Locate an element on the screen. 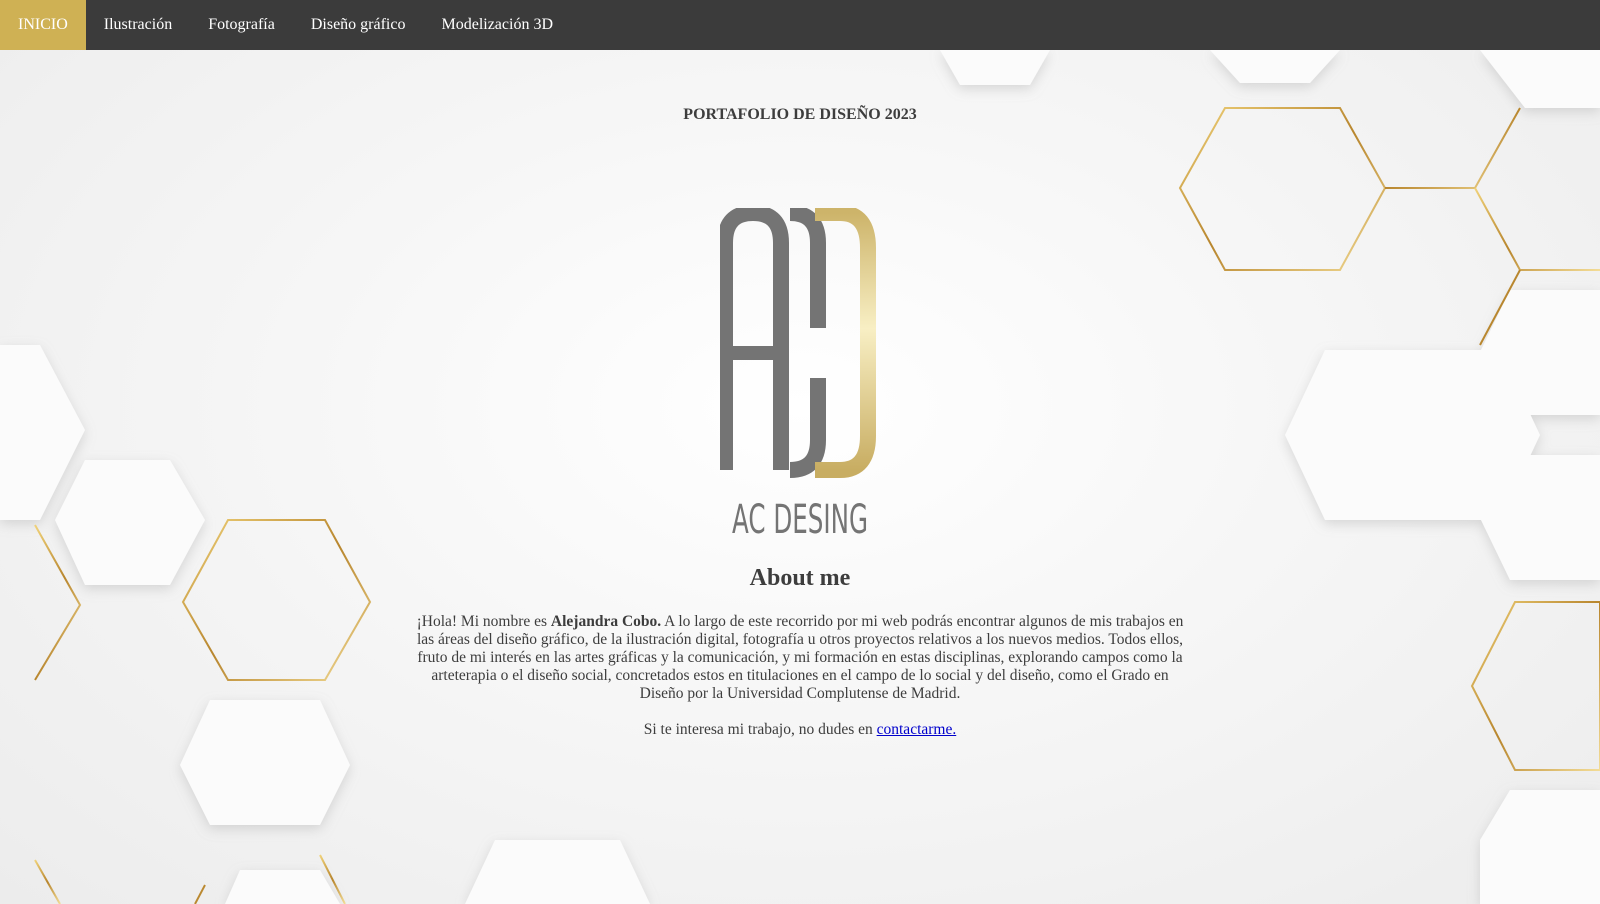 The image size is (1600, 904). logo-wordmark: AC DESING is located at coordinates (800, 520).